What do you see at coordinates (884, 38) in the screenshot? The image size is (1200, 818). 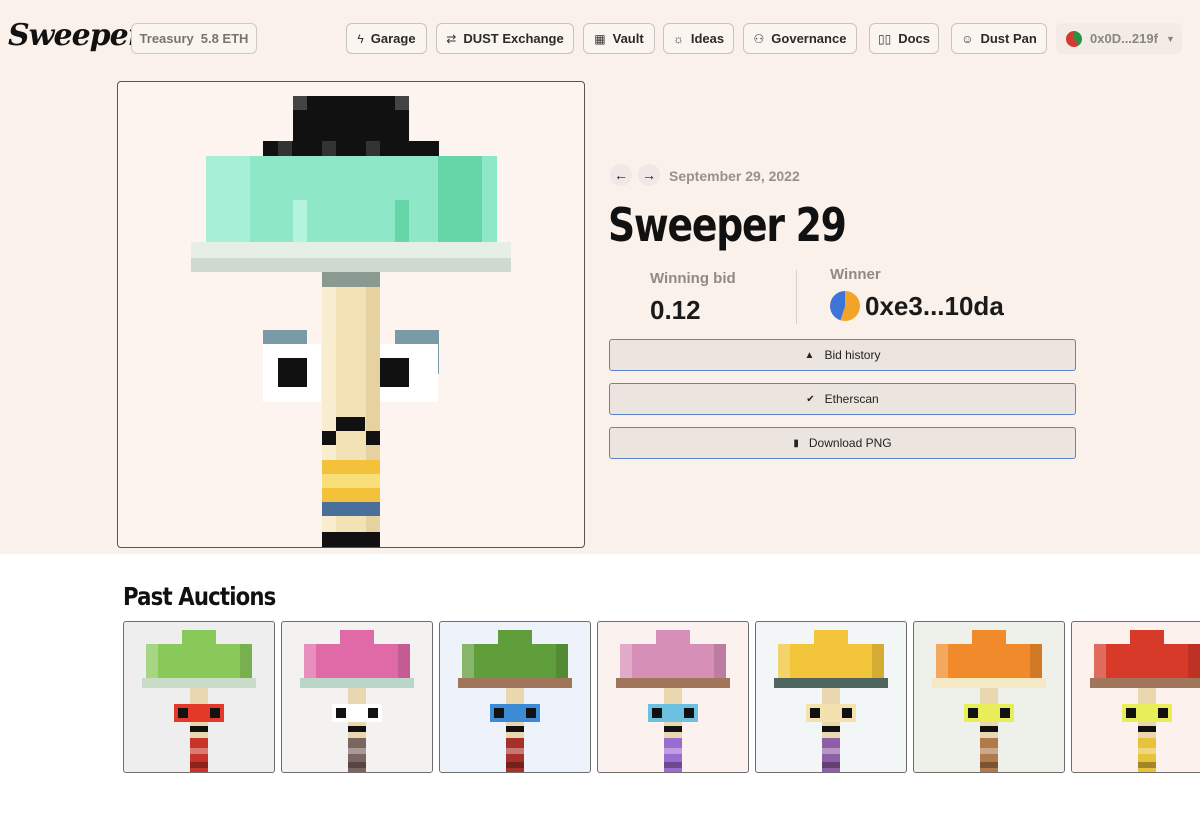 I see `book-icon: ▯▯` at bounding box center [884, 38].